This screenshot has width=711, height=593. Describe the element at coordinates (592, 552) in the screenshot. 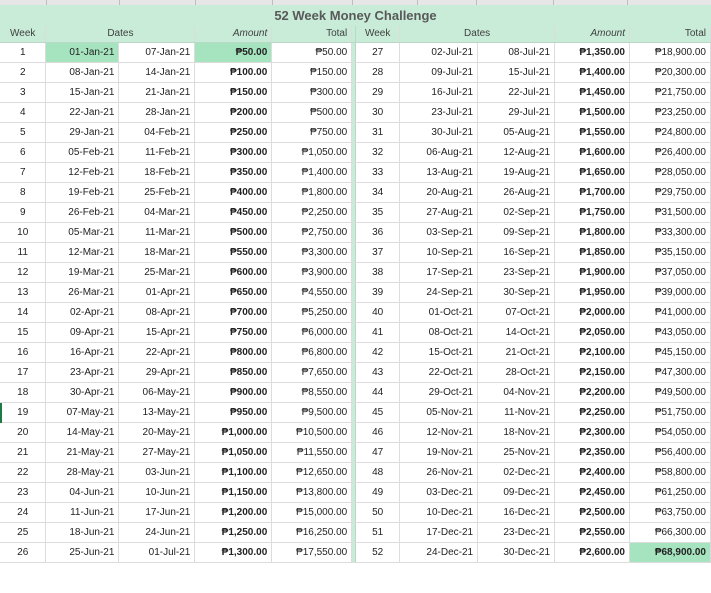

I see `amount-cell: ₱2,600.00` at that location.